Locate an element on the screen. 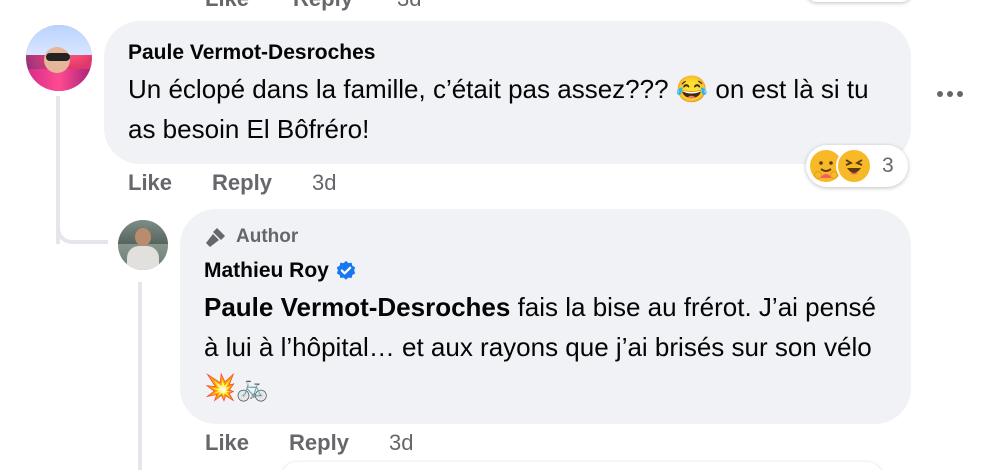  collision-emoji-icon: 💥 is located at coordinates (220, 387).